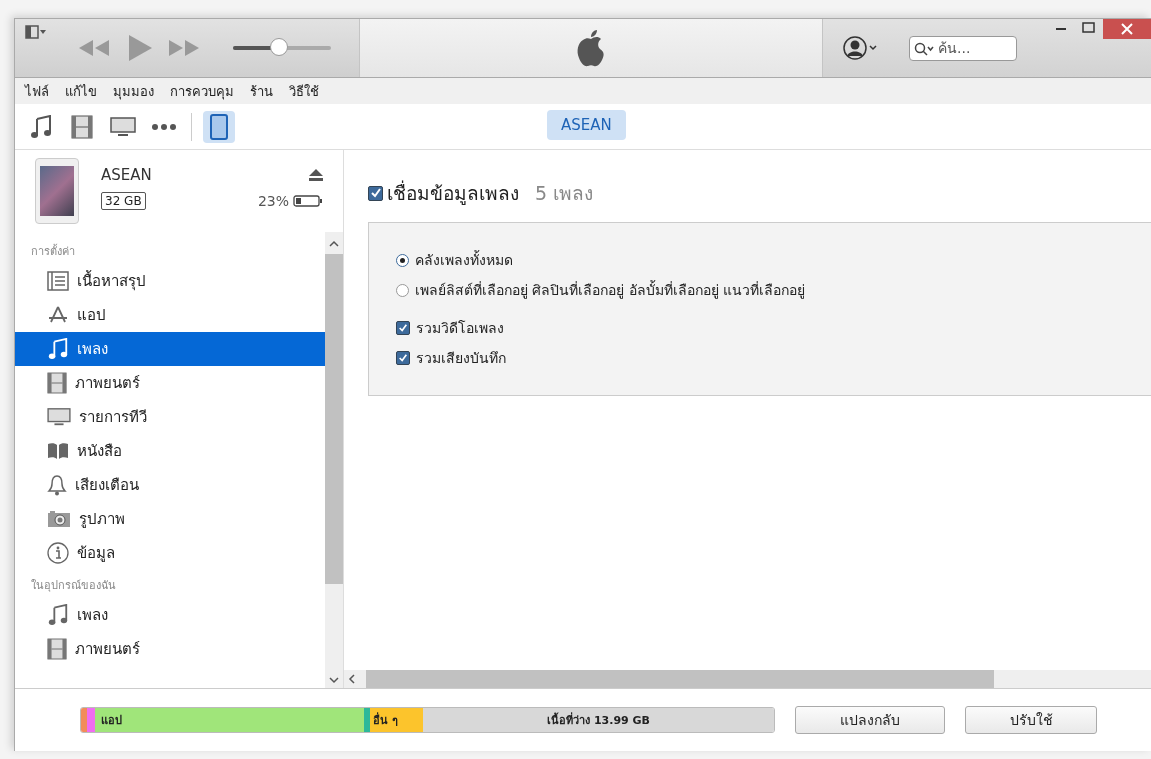  I want to click on storage-label: เนื้อที่ว่าง 13.99 GB, so click(598, 720).